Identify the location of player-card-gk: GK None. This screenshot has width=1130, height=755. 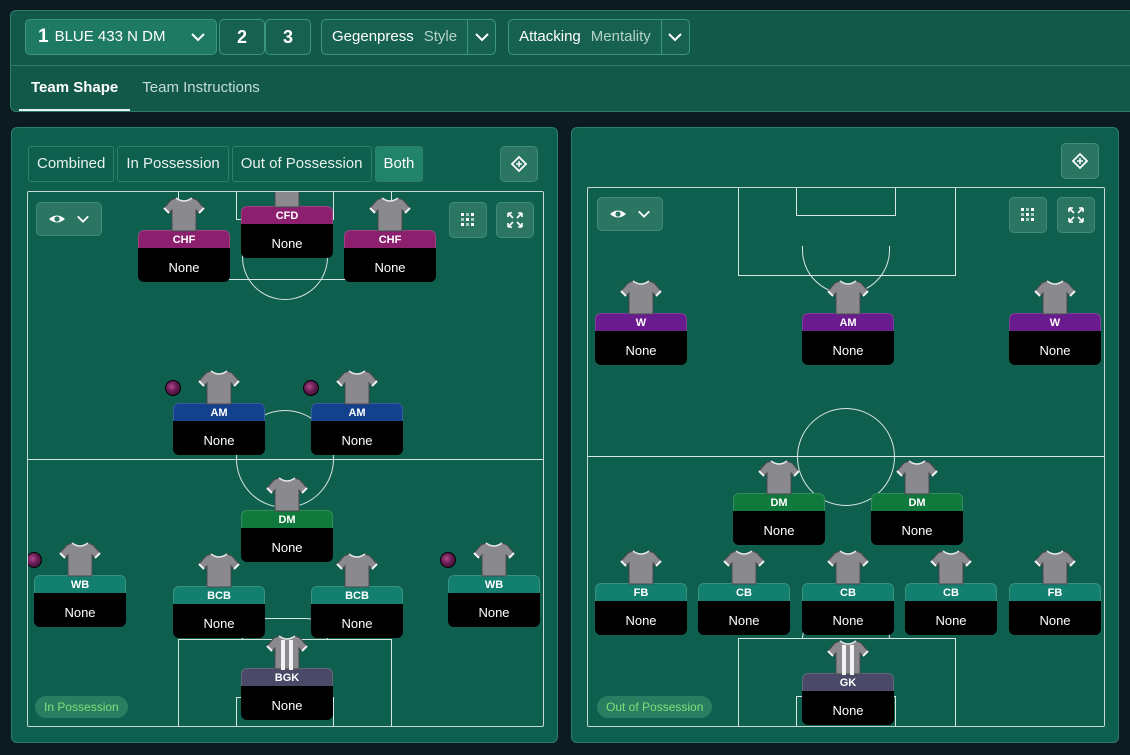
(848, 682).